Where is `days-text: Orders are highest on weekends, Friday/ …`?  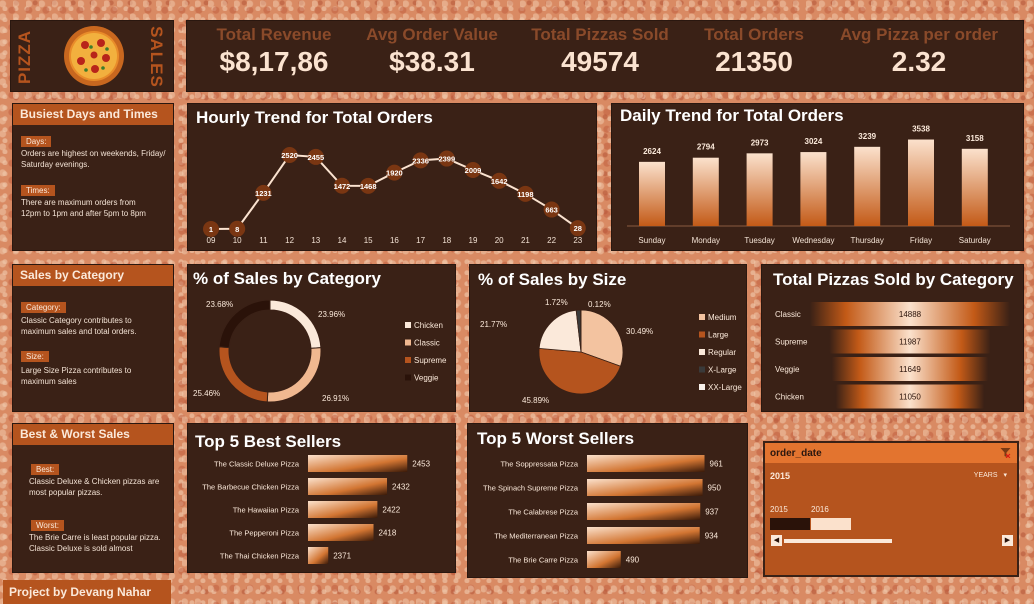 days-text: Orders are highest on weekends, Friday/ … is located at coordinates (93, 159).